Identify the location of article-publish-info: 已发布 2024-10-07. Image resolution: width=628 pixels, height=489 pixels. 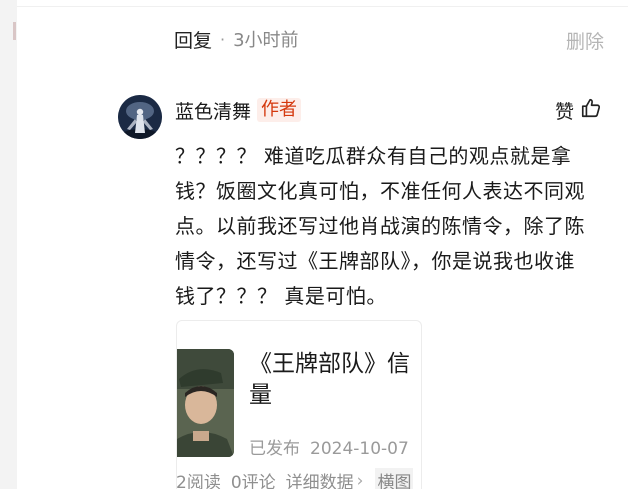
(329, 446).